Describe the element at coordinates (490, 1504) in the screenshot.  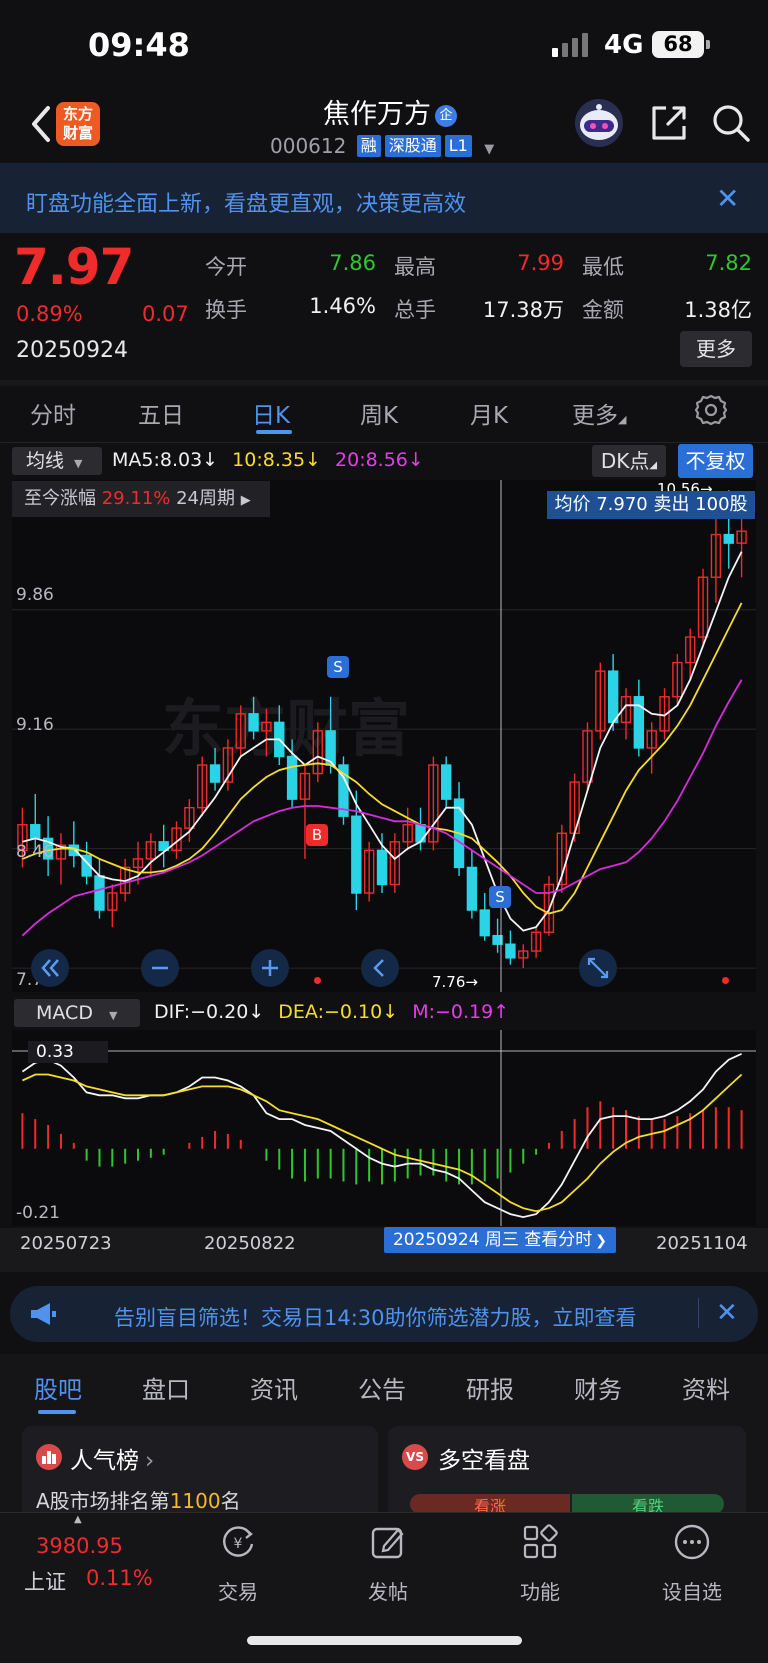
I see `bull-button: 看涨` at that location.